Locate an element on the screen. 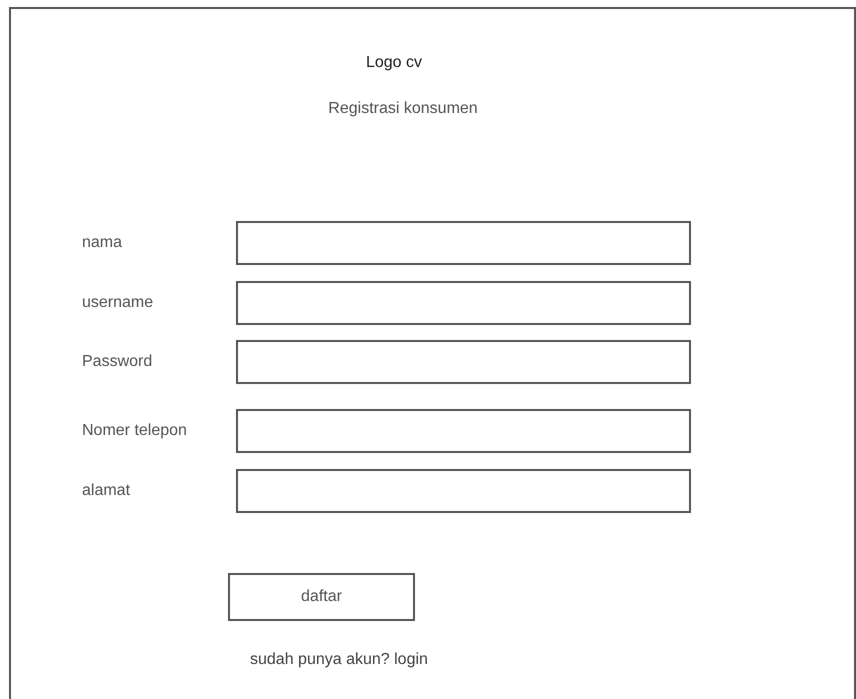 This screenshot has height=699, width=856. field-label: Nomer telepon is located at coordinates (135, 431).